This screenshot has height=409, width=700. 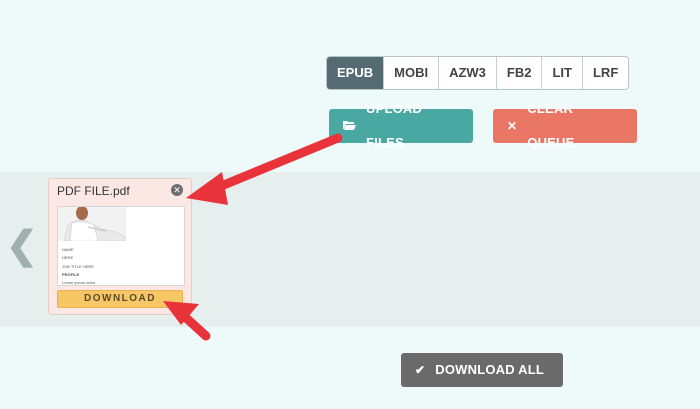 What do you see at coordinates (92, 224) in the screenshot?
I see `thumbnail-photo` at bounding box center [92, 224].